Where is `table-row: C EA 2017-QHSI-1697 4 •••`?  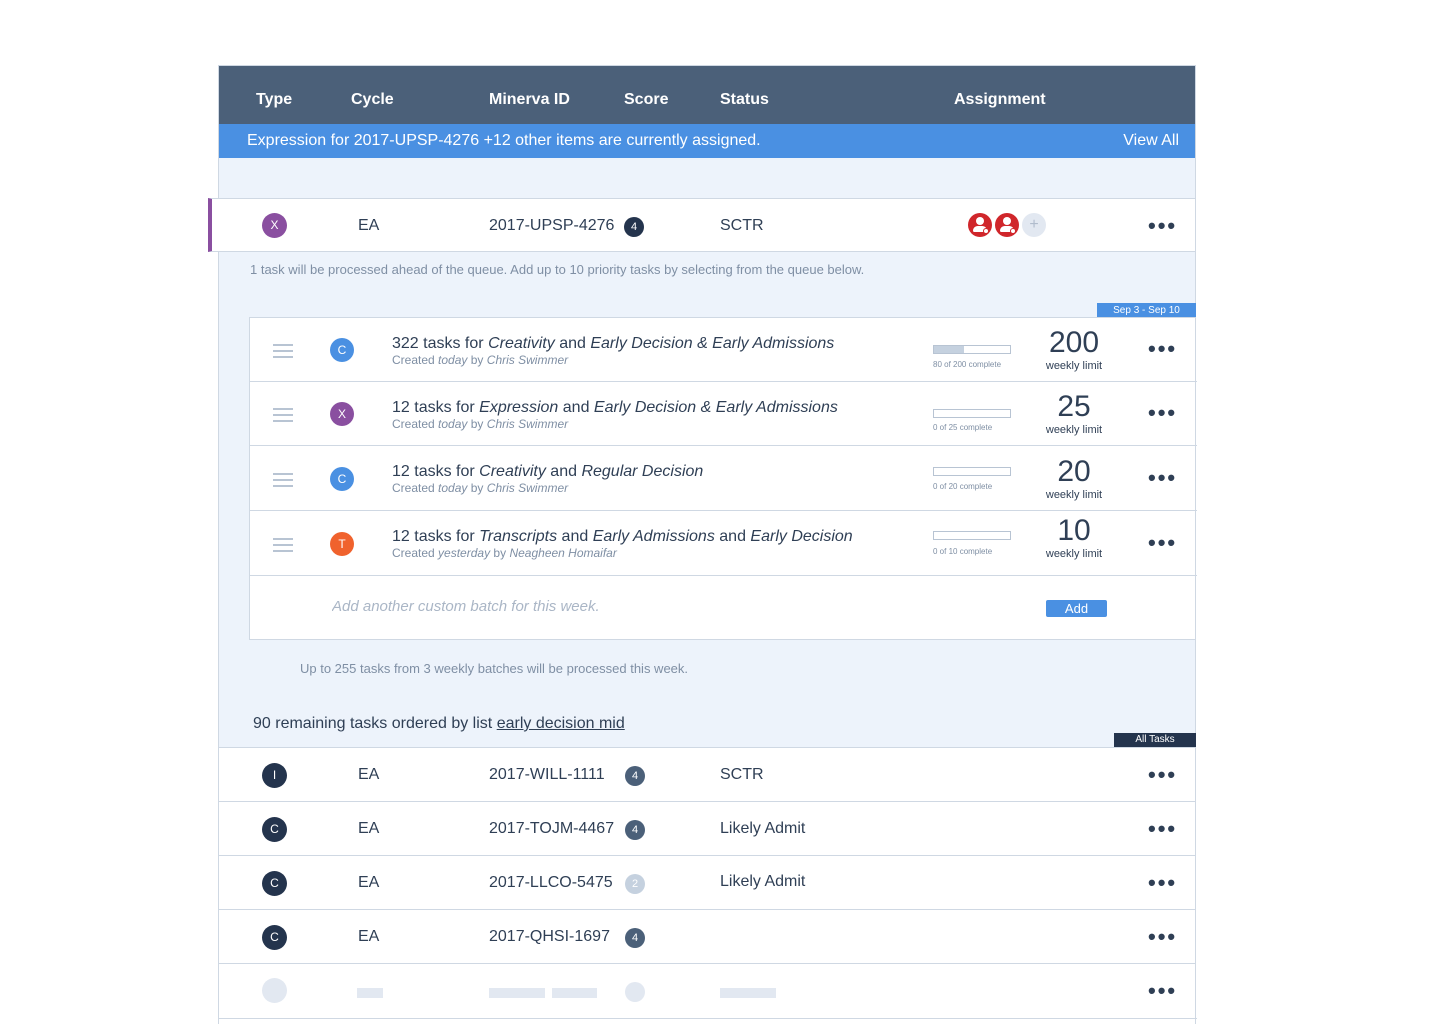 table-row: C EA 2017-QHSI-1697 4 ••• is located at coordinates (707, 936).